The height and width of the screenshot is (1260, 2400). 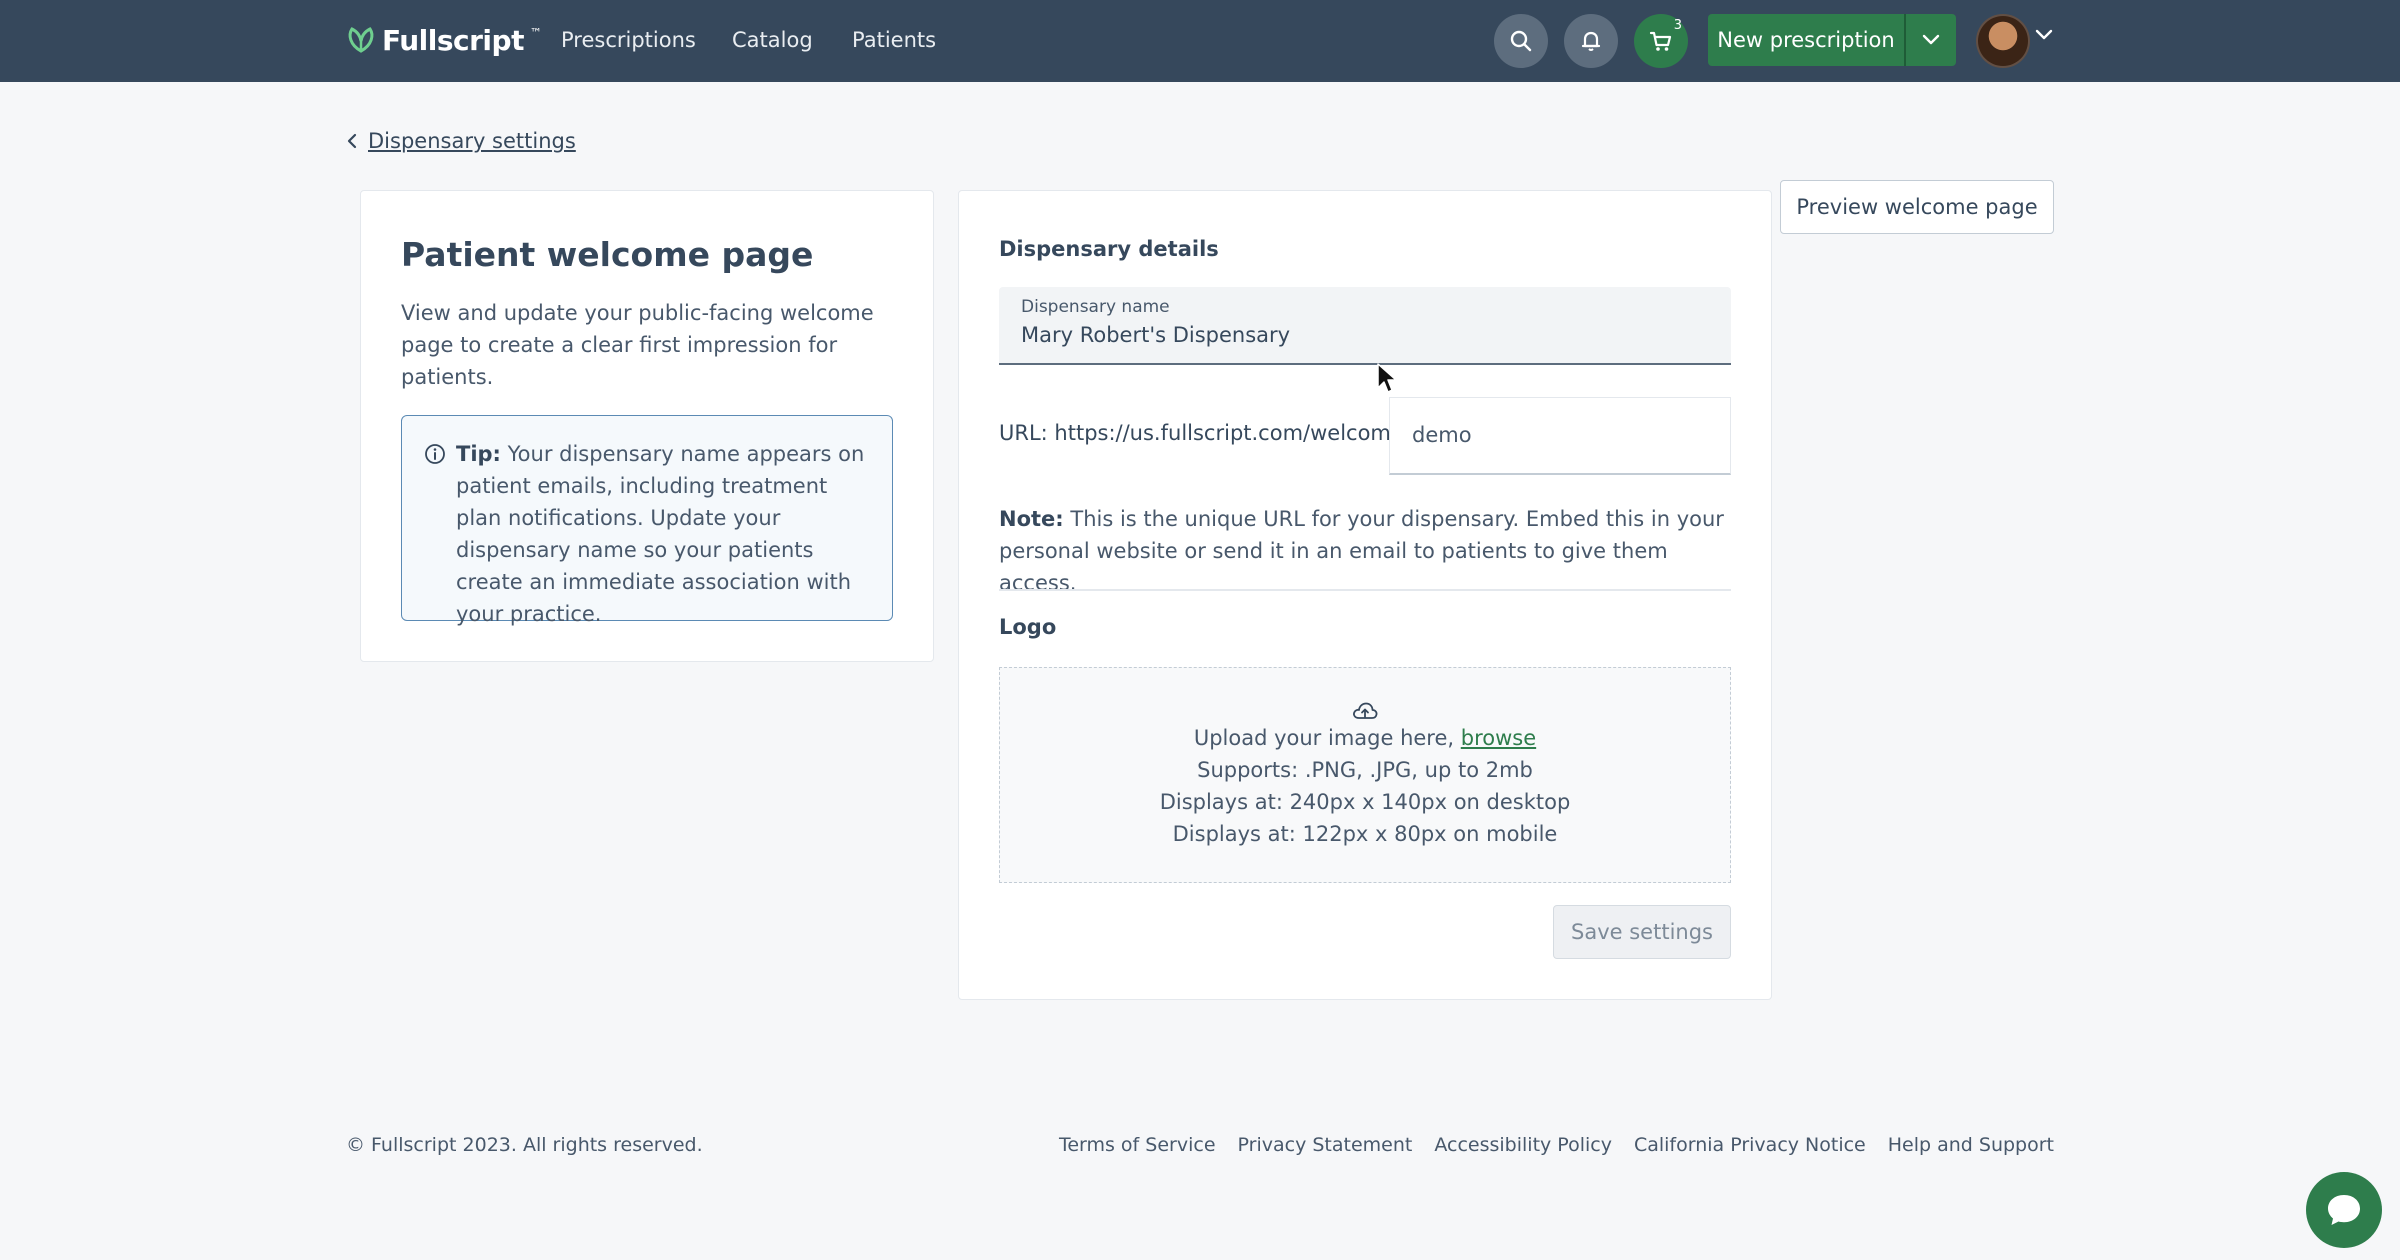 What do you see at coordinates (1807, 40) in the screenshot?
I see `new-prescription-button: New prescription` at bounding box center [1807, 40].